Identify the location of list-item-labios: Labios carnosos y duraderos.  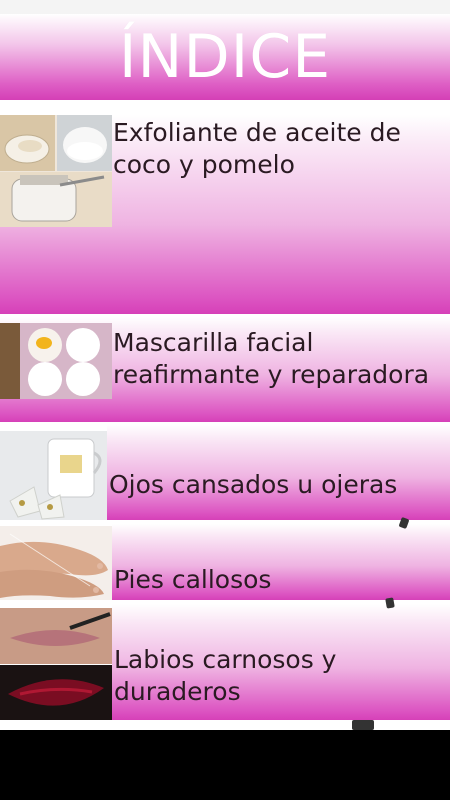
(225, 662).